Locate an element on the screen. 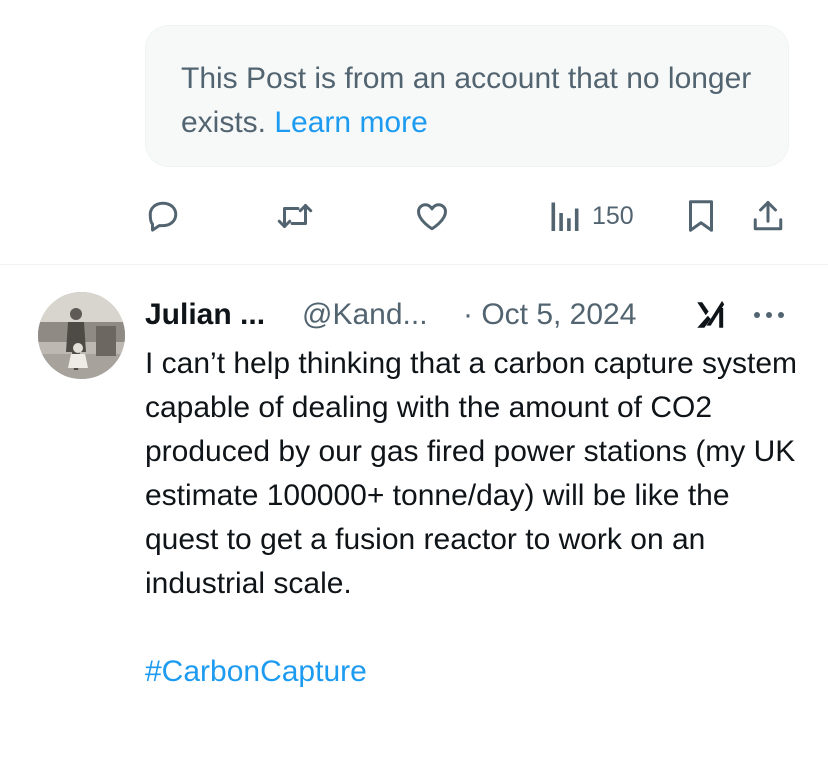 The width and height of the screenshot is (828, 759). avatar is located at coordinates (81, 335).